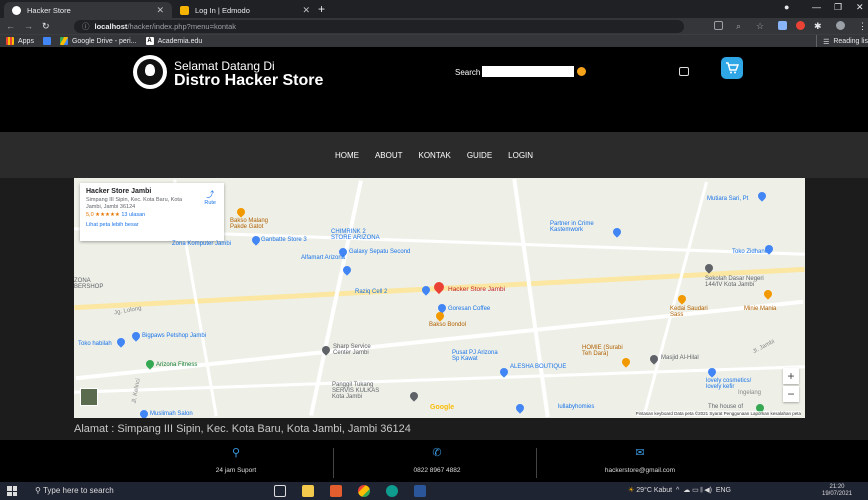 Image resolution: width=868 pixels, height=500 pixels. Describe the element at coordinates (174, 336) in the screenshot. I see `map-label: Bigpaws Petshop Jambi` at that location.